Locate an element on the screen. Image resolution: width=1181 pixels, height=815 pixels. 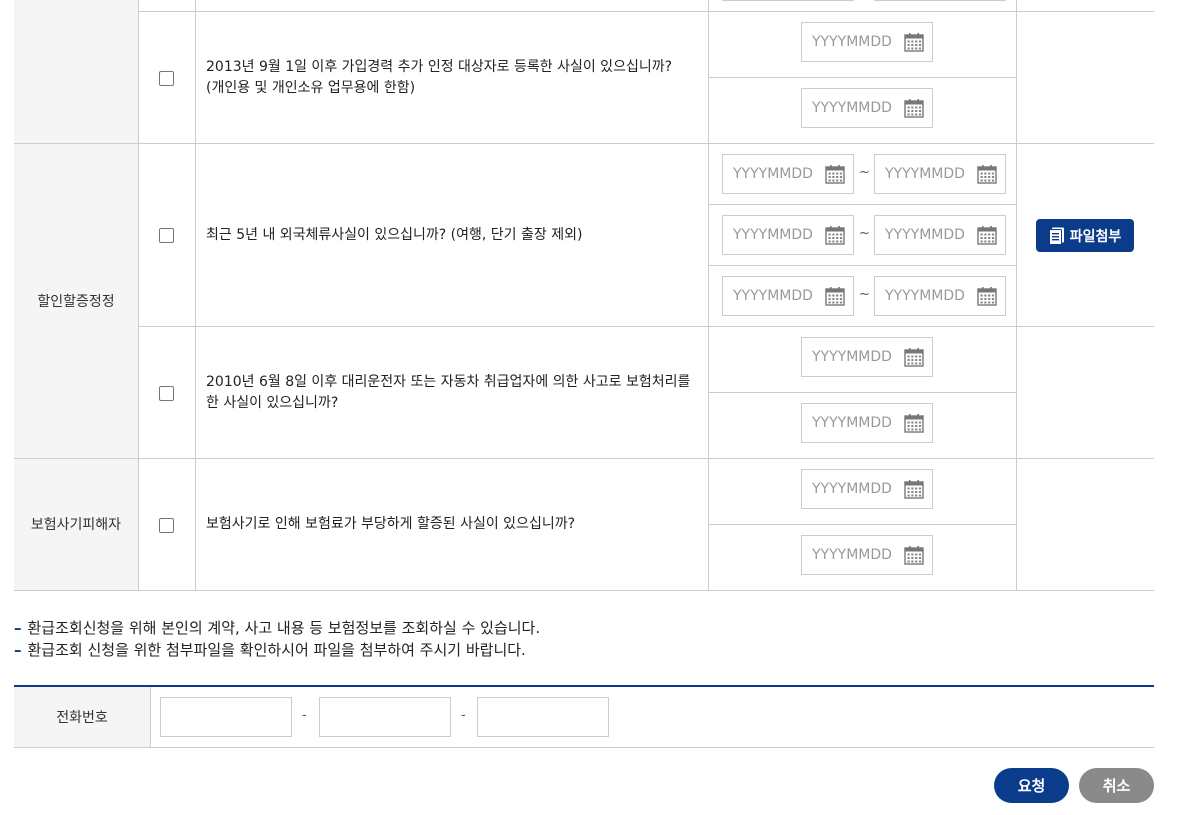
category-label: 할인할증정정 is located at coordinates (76, 301).